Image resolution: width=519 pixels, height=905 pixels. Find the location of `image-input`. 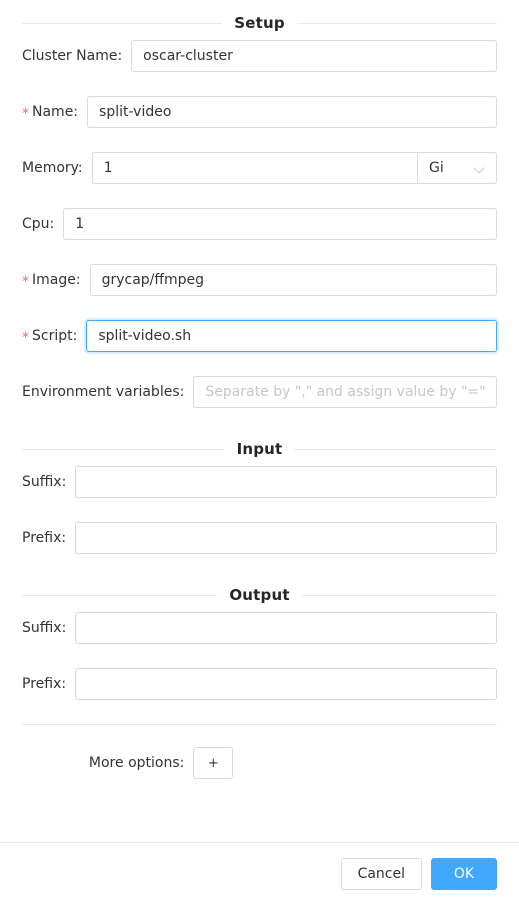

image-input is located at coordinates (293, 280).